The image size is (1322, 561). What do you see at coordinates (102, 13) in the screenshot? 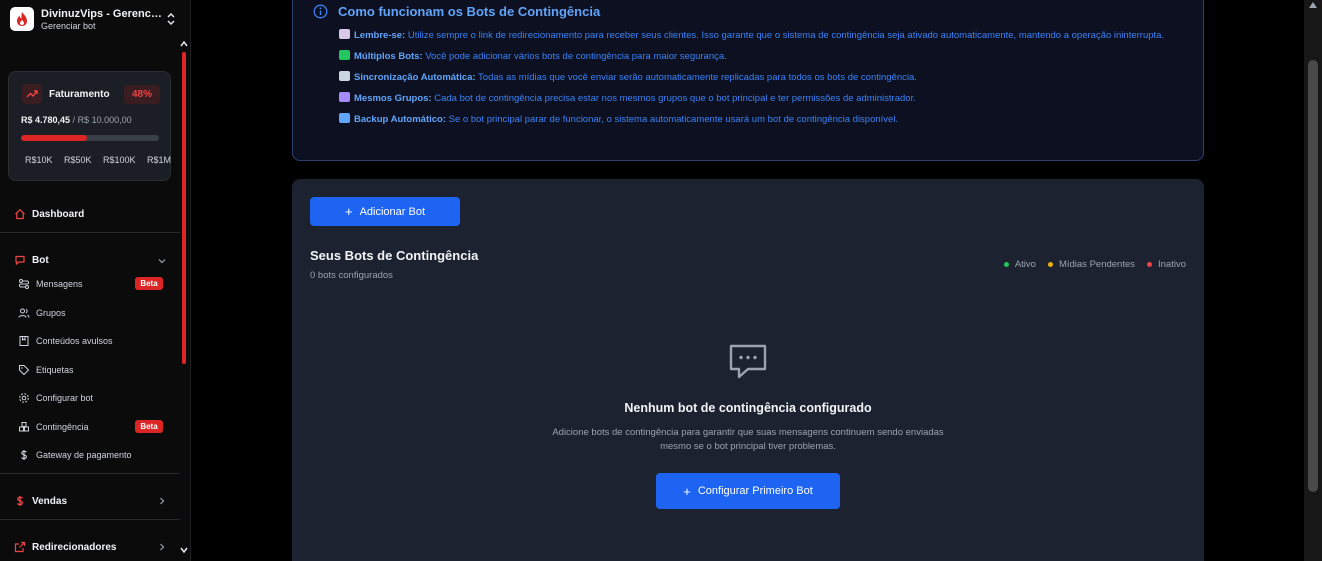
I see `brand-title: DivinuzVips - Gerenciar bot` at bounding box center [102, 13].